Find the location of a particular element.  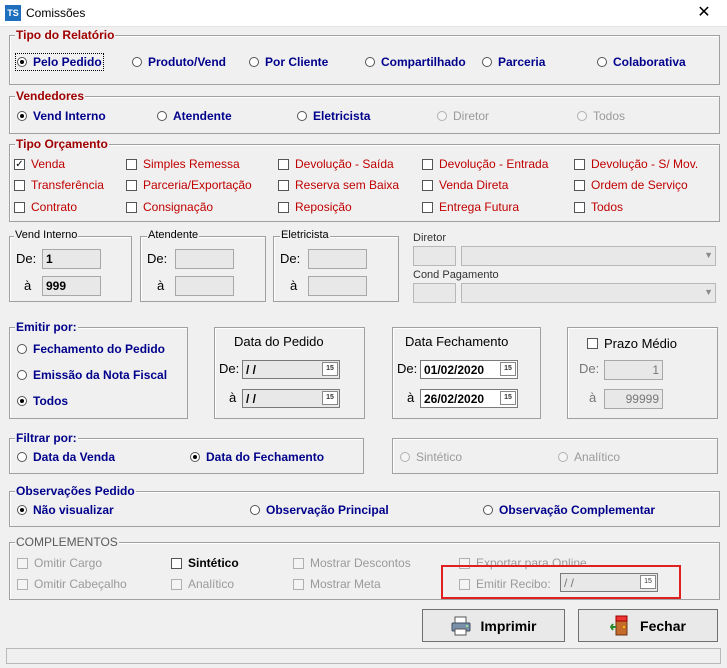

check-contrato: Contrato is located at coordinates (45, 207).